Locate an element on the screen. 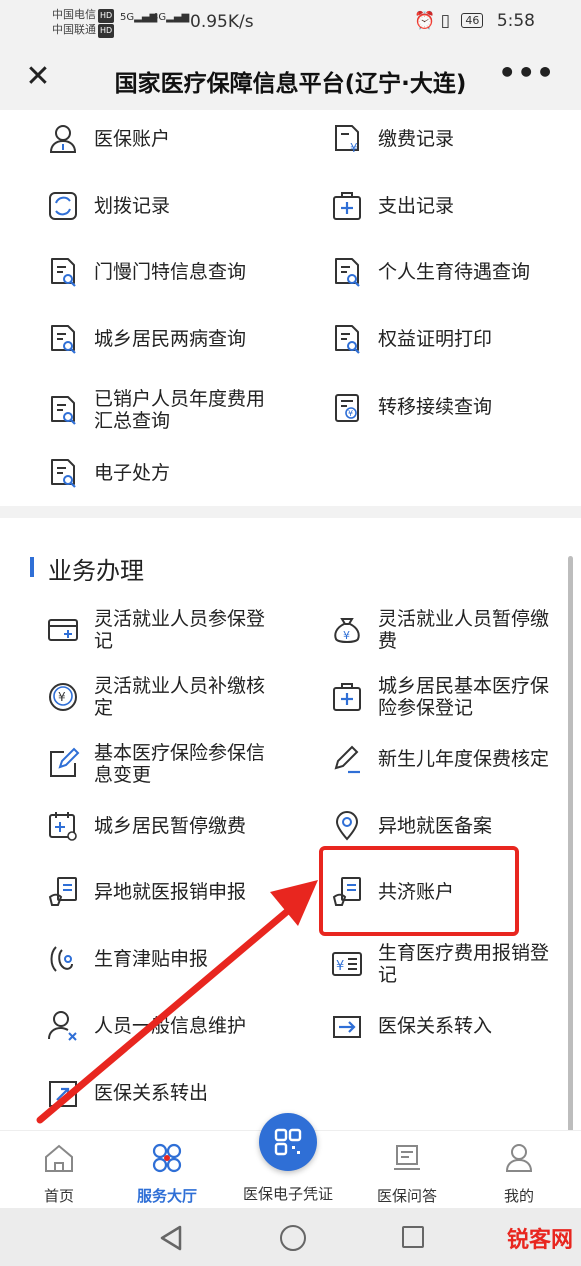 This screenshot has width=581, height=1266. location-pin-icon is located at coordinates (347, 826).